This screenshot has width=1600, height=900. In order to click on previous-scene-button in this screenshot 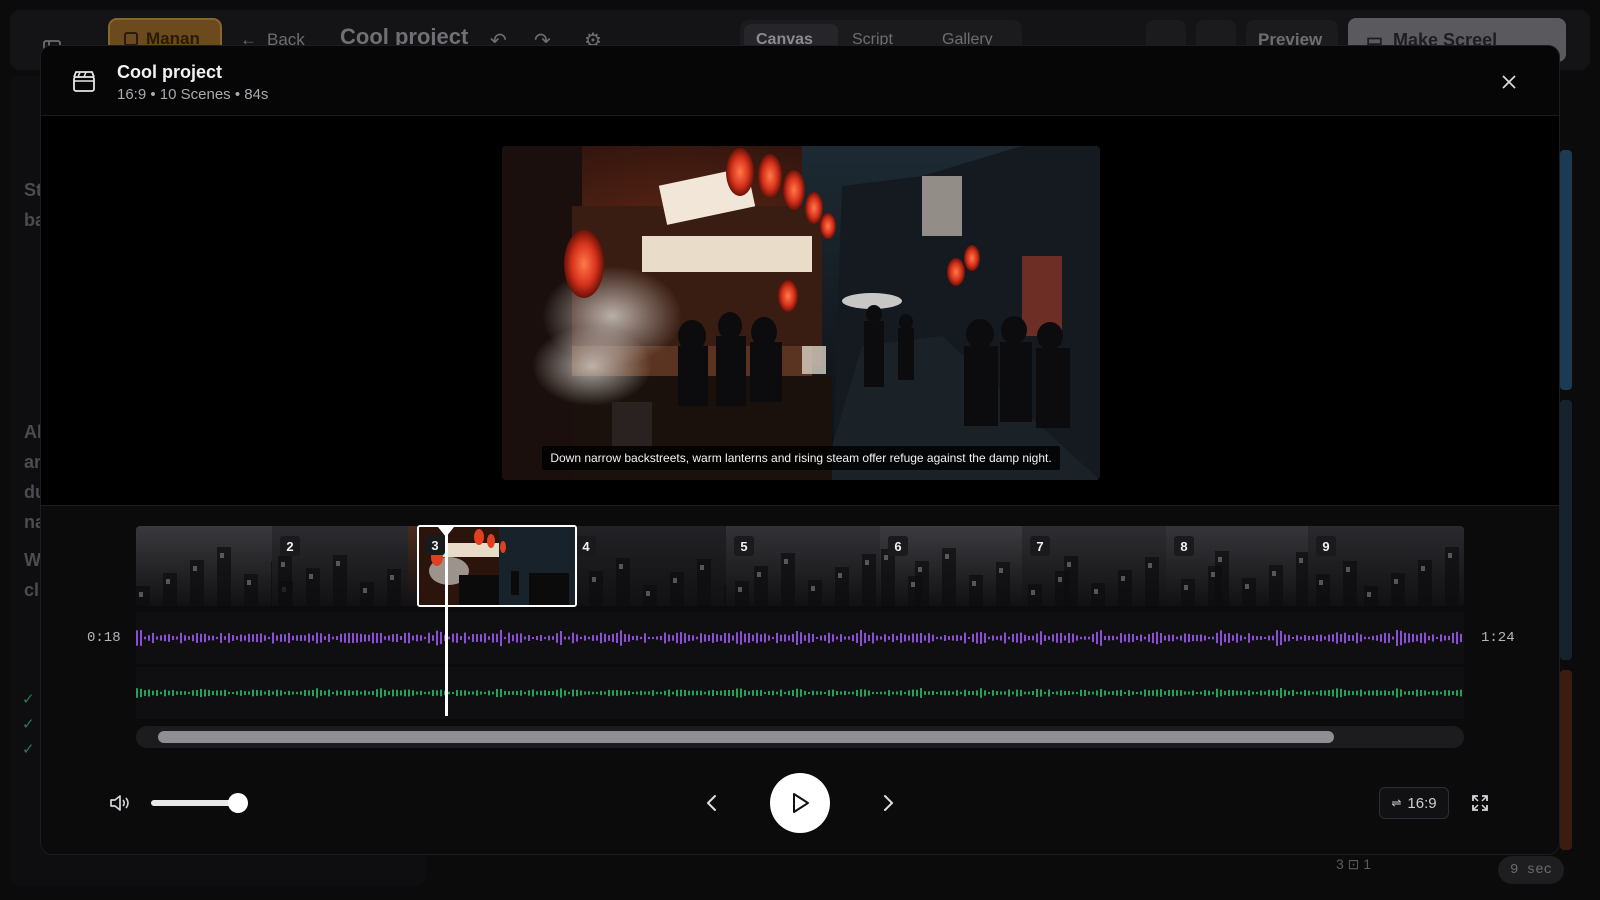, I will do `click(712, 803)`.